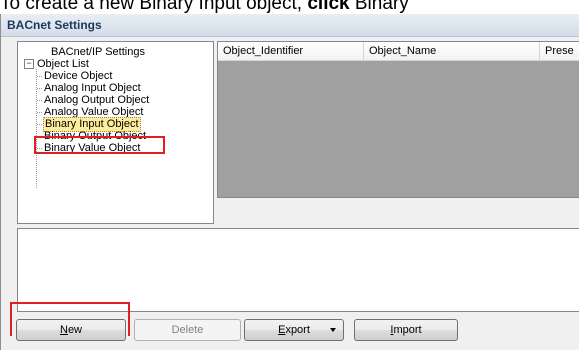 This screenshot has width=579, height=350. What do you see at coordinates (99, 145) in the screenshot?
I see `binary-input-highlight` at bounding box center [99, 145].